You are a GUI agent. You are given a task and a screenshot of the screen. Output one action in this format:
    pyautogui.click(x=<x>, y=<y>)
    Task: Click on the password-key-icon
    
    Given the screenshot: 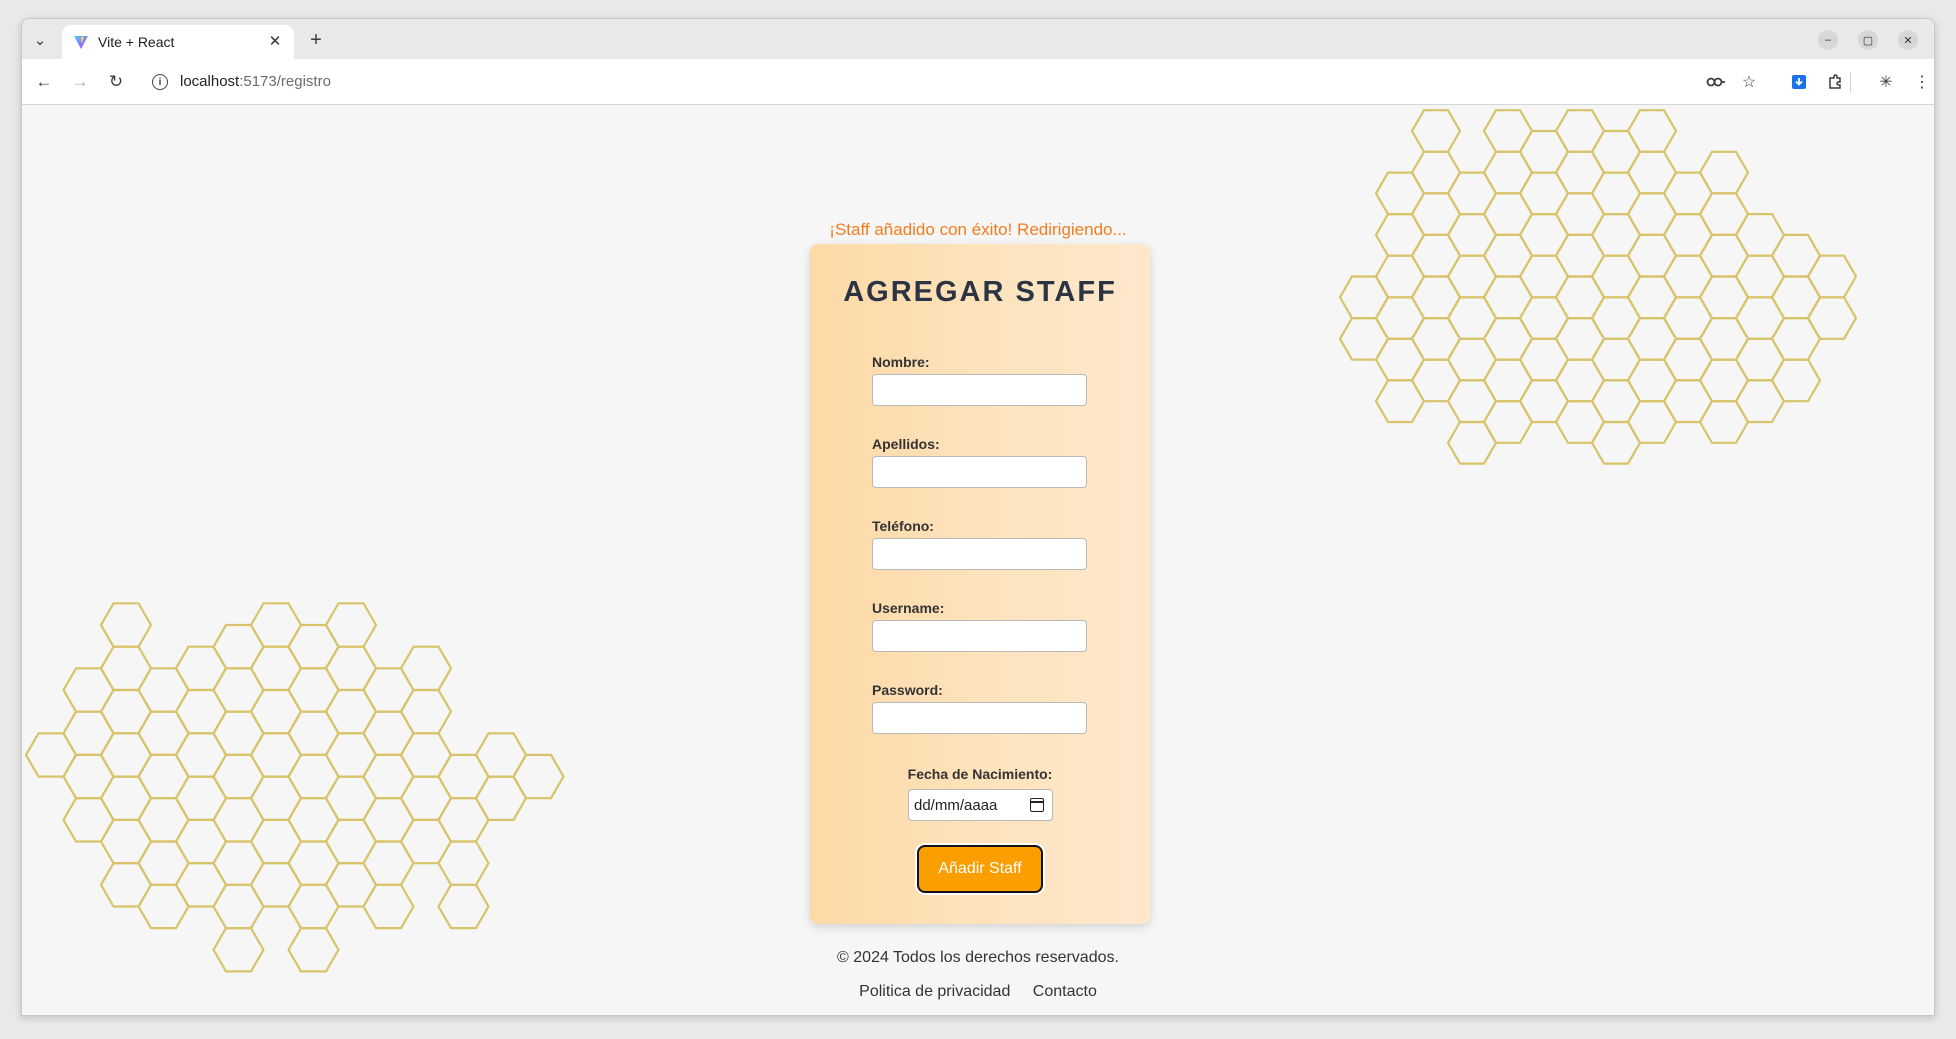 What is the action you would take?
    pyautogui.click(x=1716, y=82)
    